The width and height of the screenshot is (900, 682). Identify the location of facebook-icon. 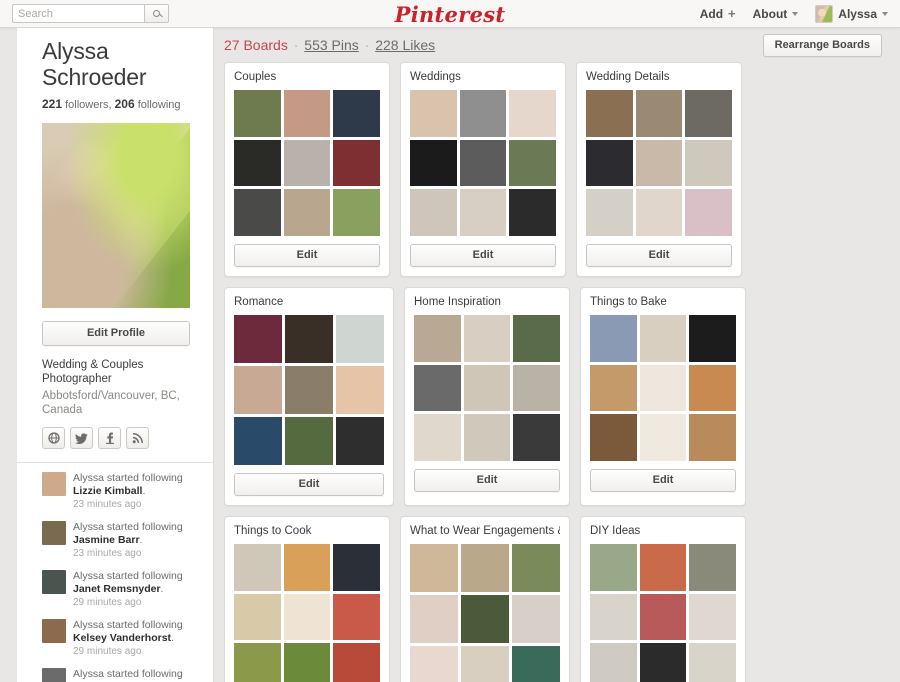
(109, 438).